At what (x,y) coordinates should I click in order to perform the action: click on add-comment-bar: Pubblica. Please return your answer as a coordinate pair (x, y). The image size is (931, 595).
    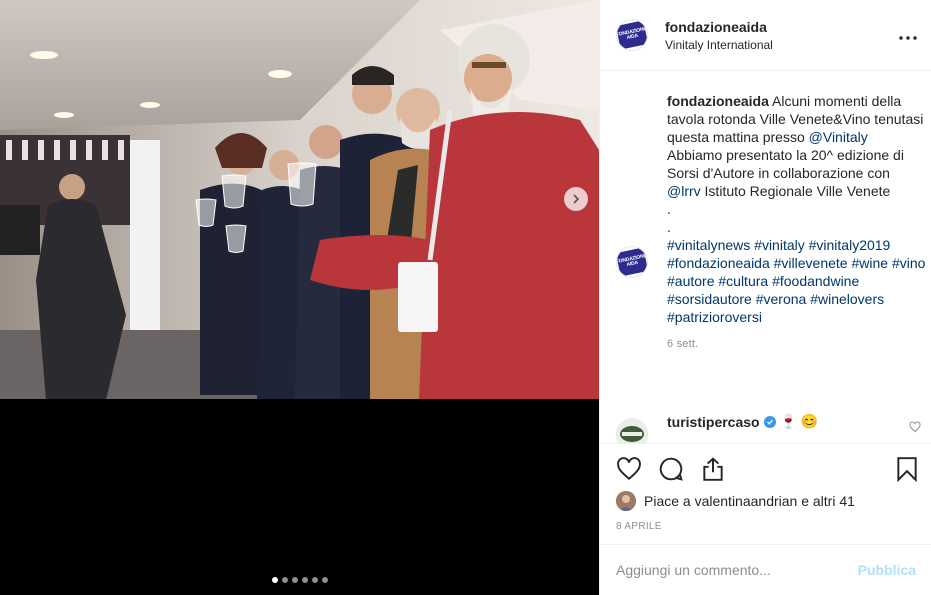
    Looking at the image, I should click on (765, 569).